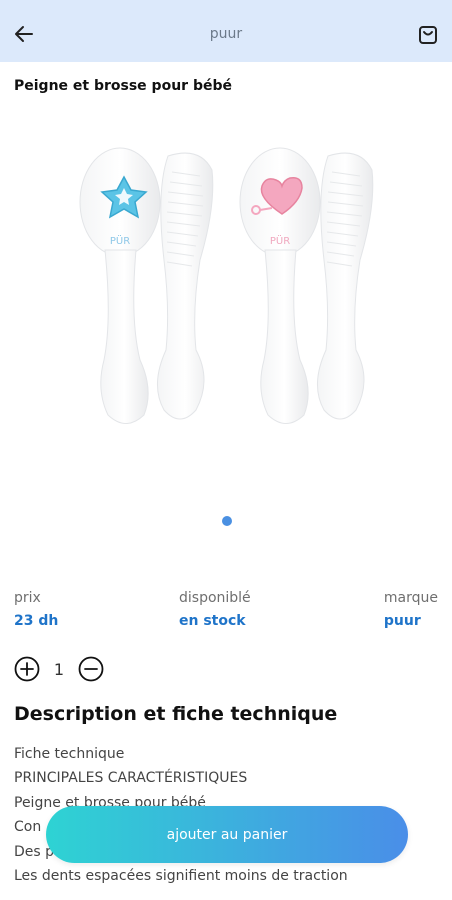 Image resolution: width=452 pixels, height=900 pixels. I want to click on add-to-cart-button: ajouter au panier, so click(227, 834).